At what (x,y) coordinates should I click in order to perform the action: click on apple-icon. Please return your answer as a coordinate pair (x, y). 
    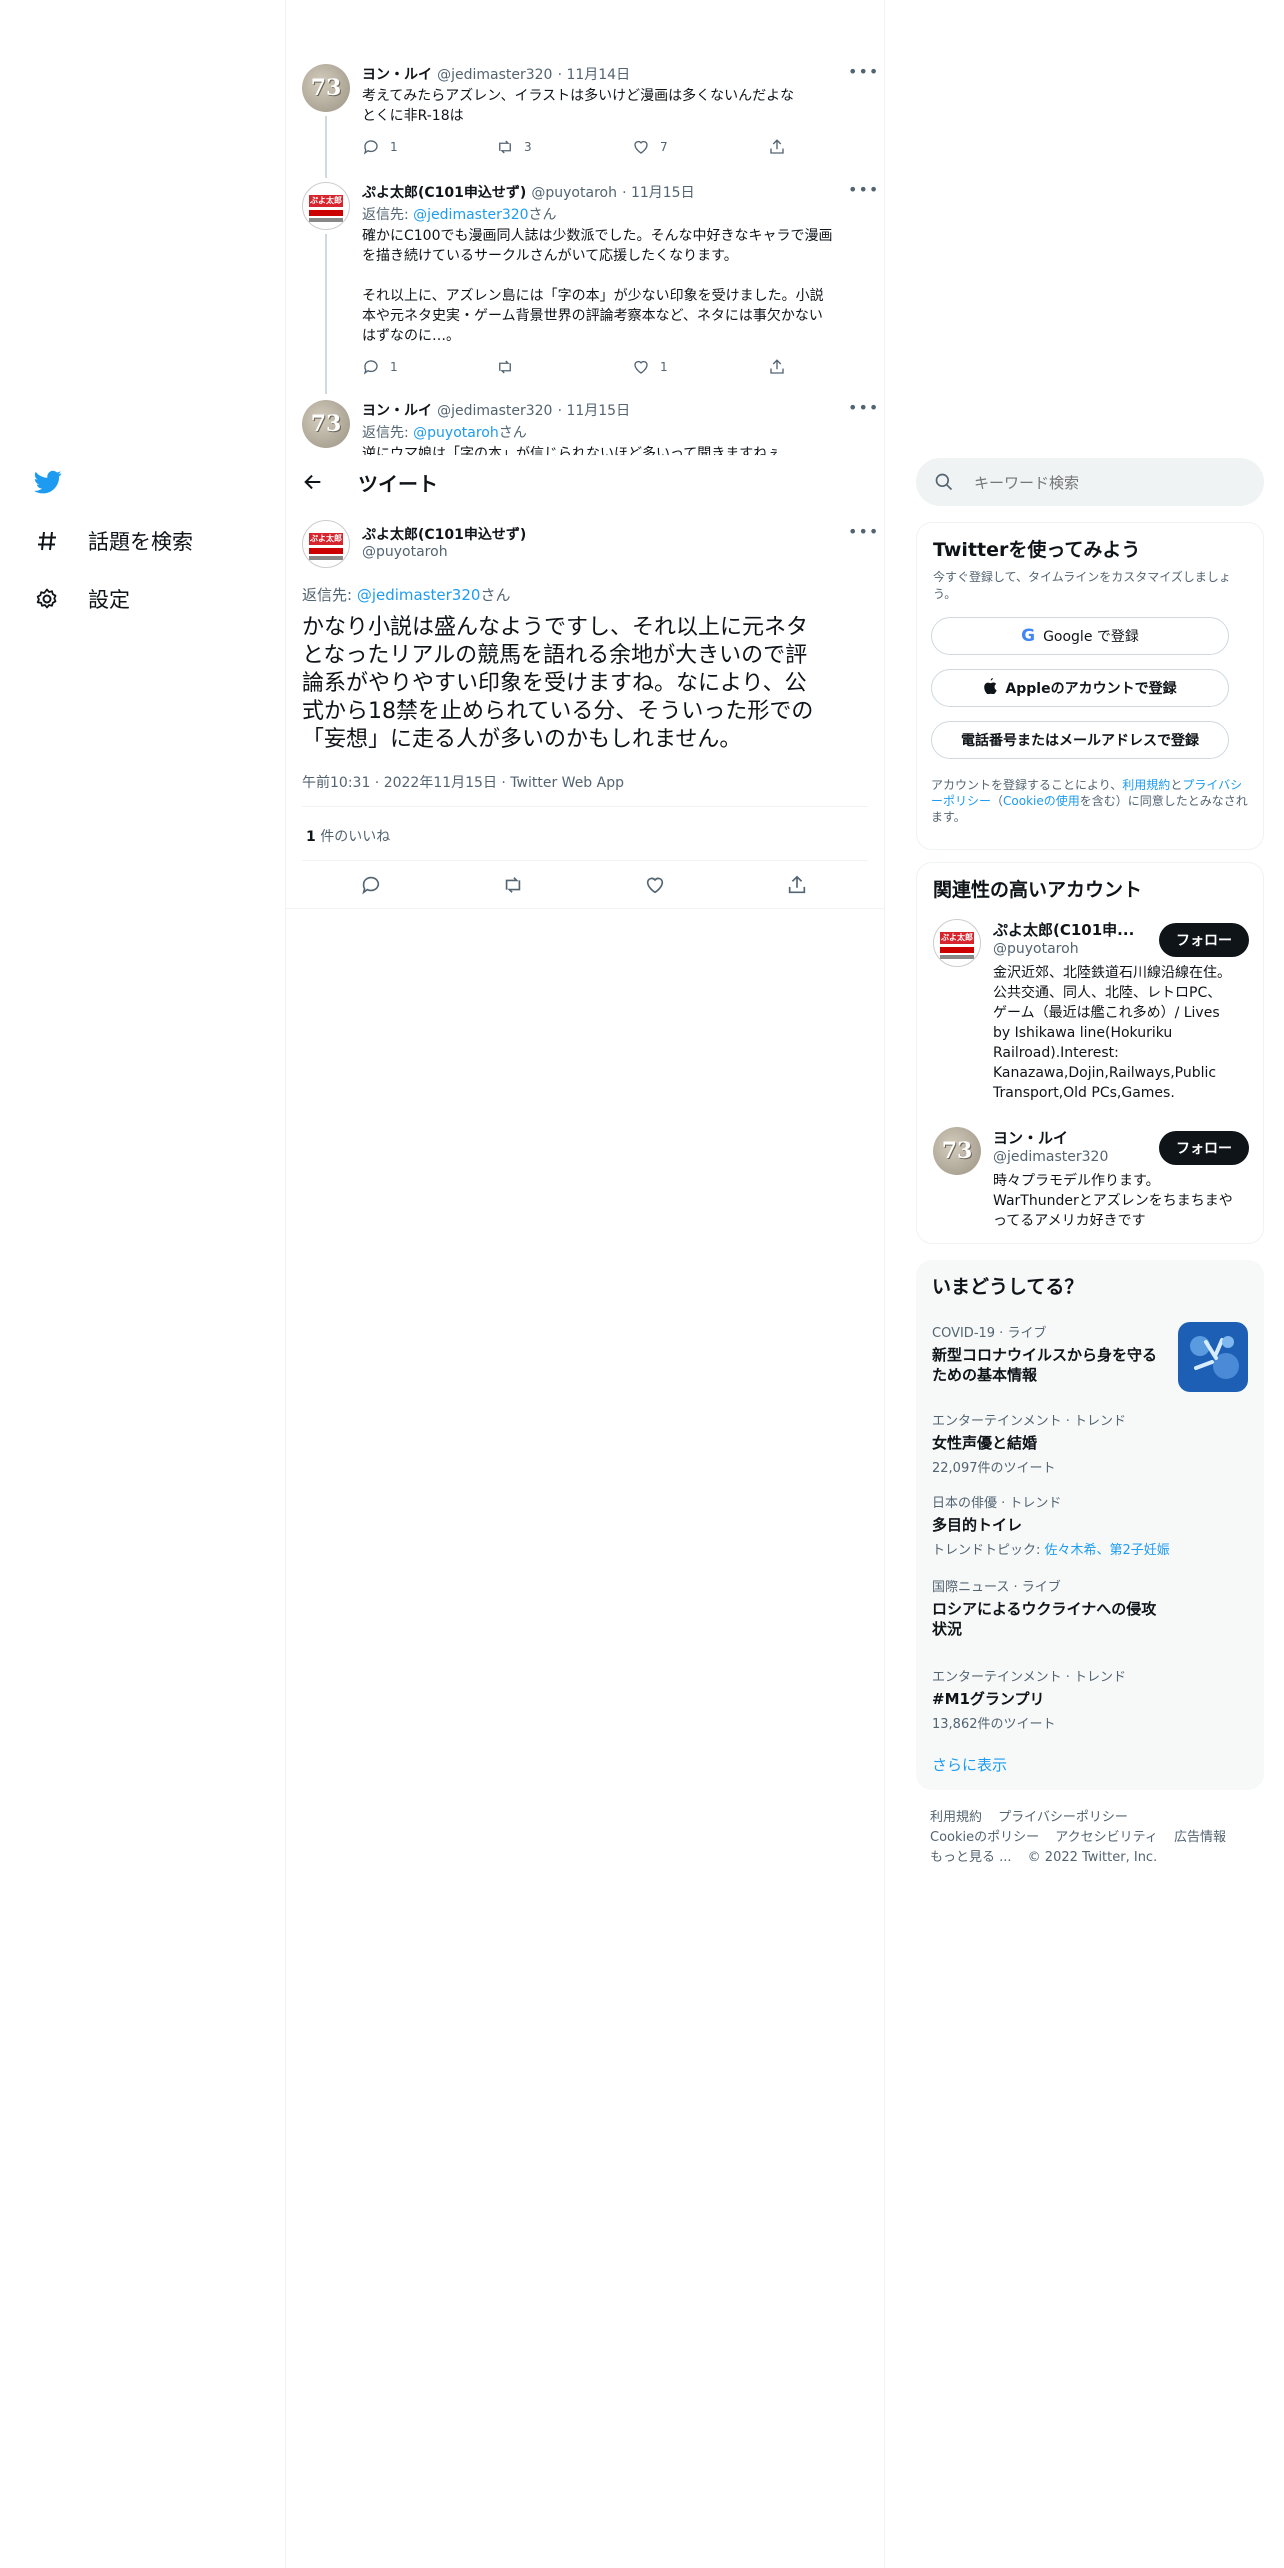
    Looking at the image, I should click on (990, 688).